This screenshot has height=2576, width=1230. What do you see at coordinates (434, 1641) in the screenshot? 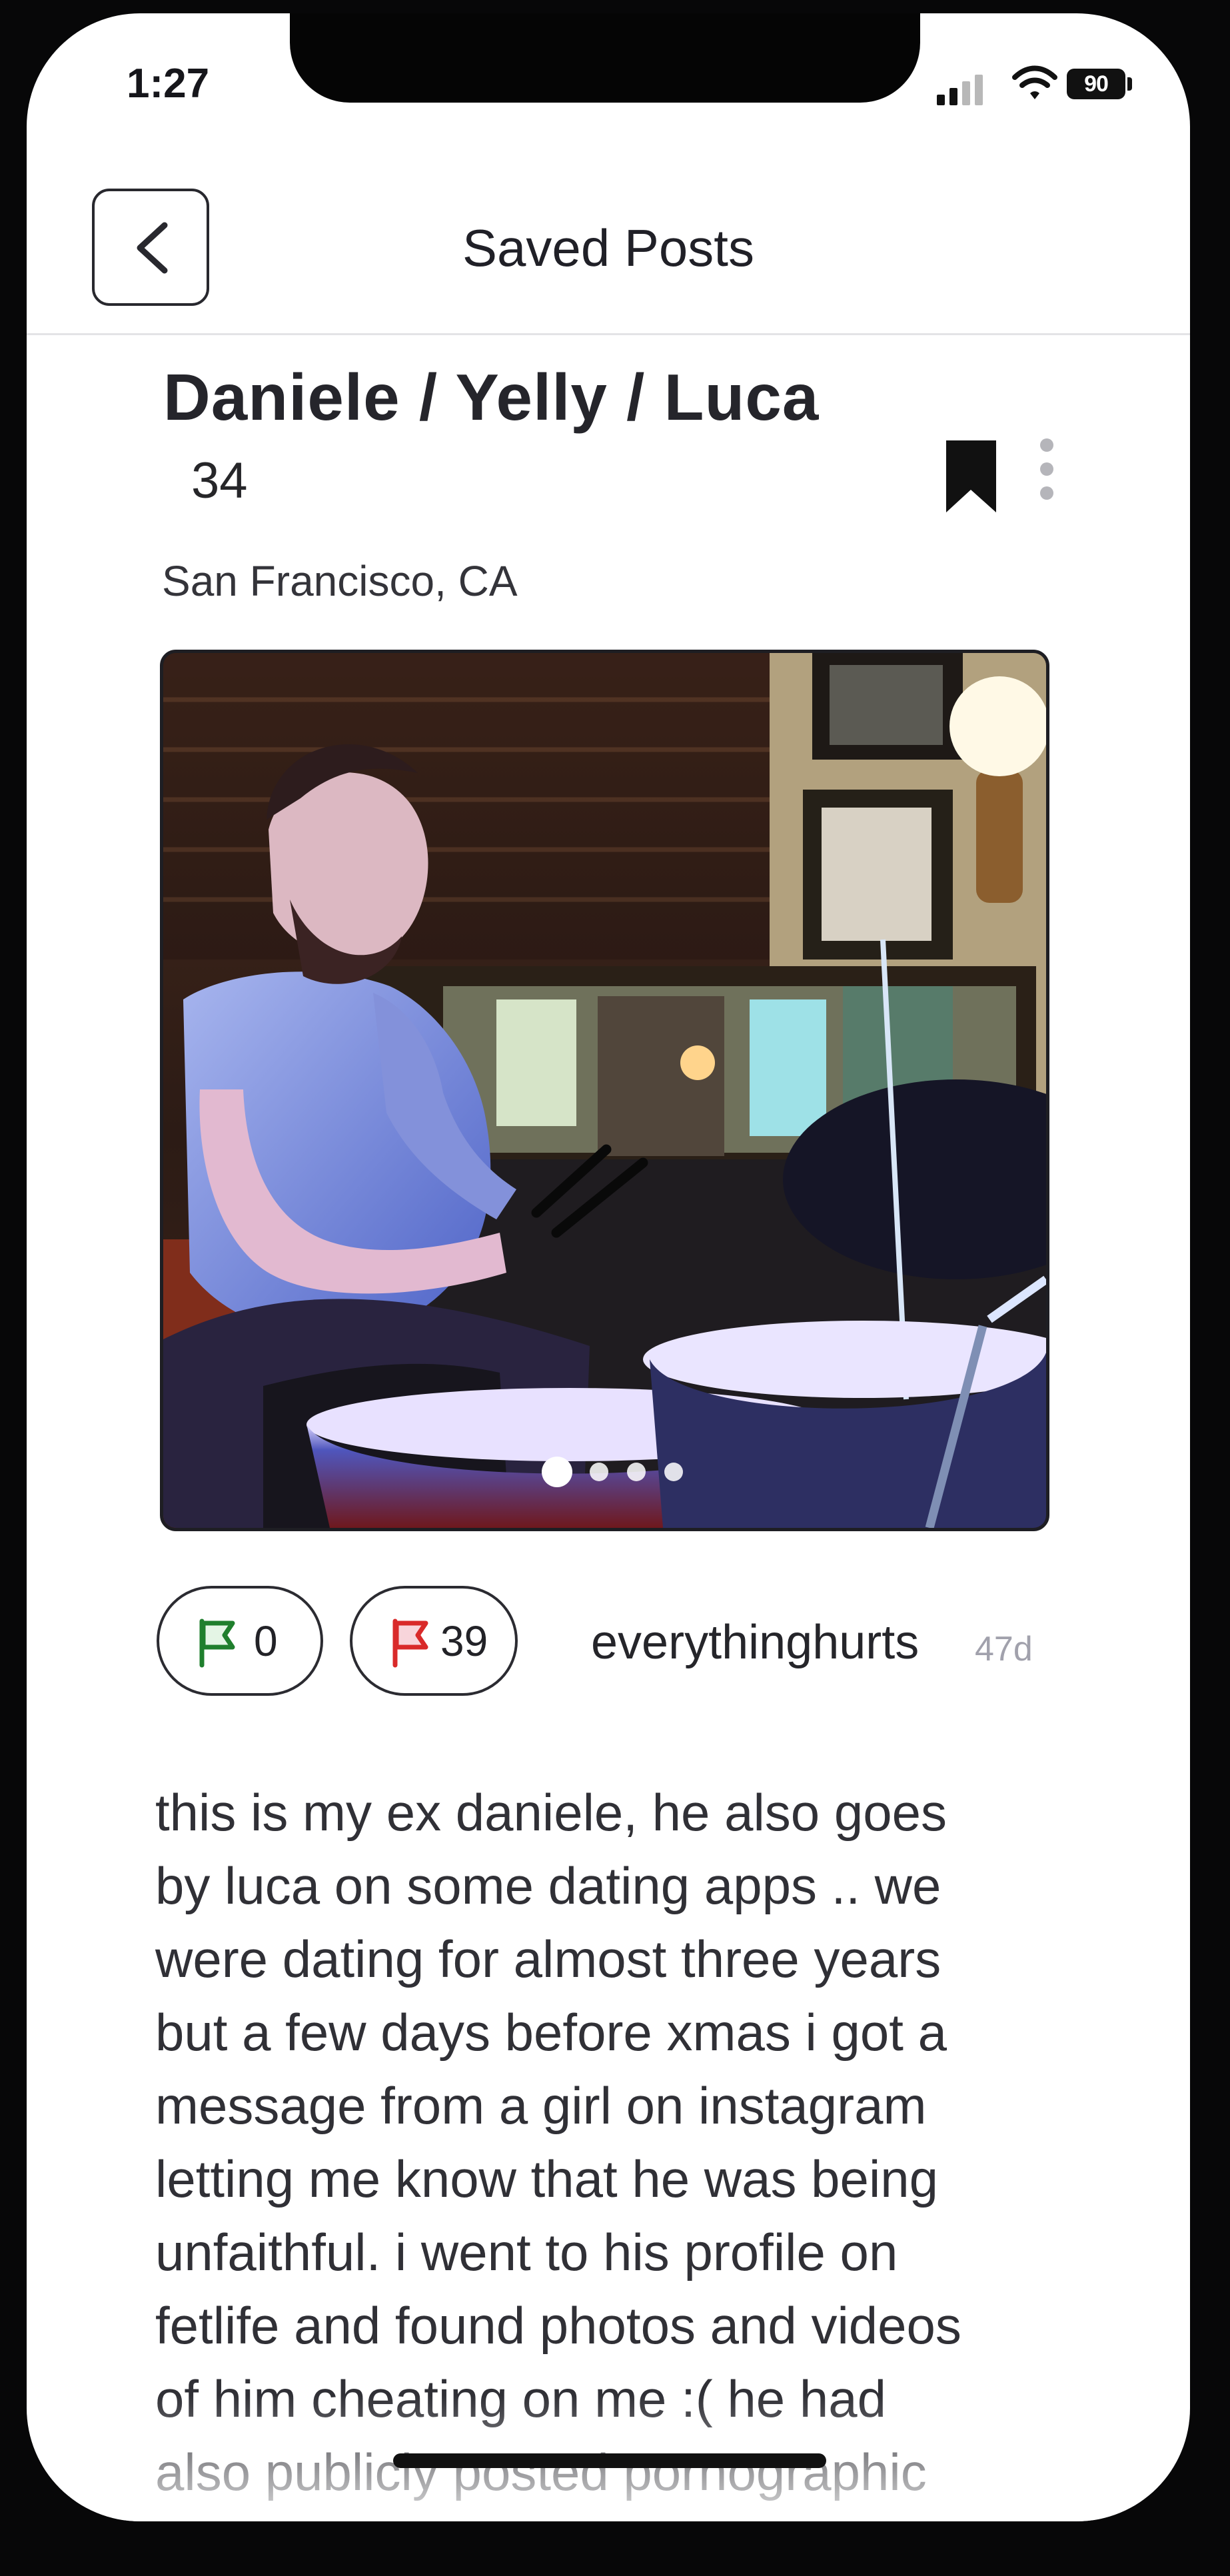
I see `red-flag-vote-button: 39` at bounding box center [434, 1641].